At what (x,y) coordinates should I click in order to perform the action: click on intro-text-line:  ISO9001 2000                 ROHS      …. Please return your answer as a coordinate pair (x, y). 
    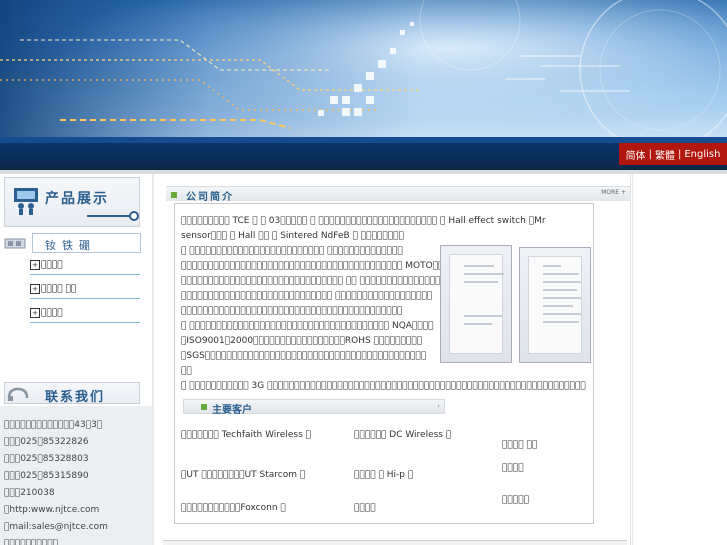
    Looking at the image, I should click on (302, 341).